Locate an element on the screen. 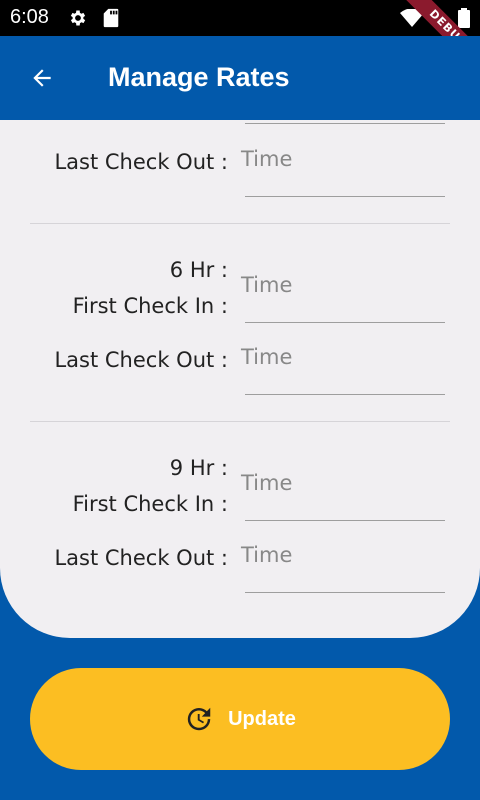 The image size is (480, 800). time-field-partial is located at coordinates (345, 122).